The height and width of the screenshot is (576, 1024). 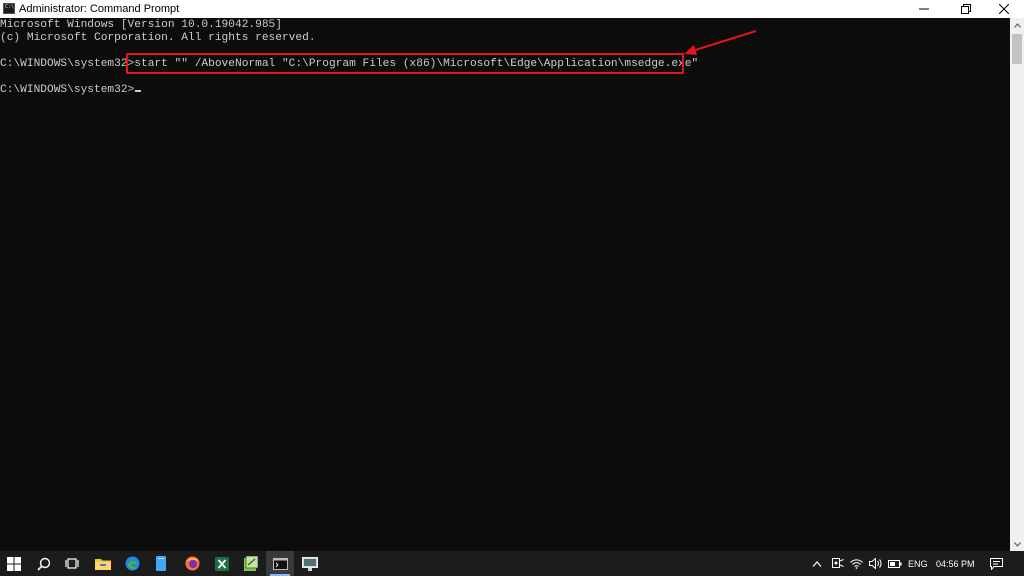 I want to click on scroll-down-button, so click(x=1017, y=544).